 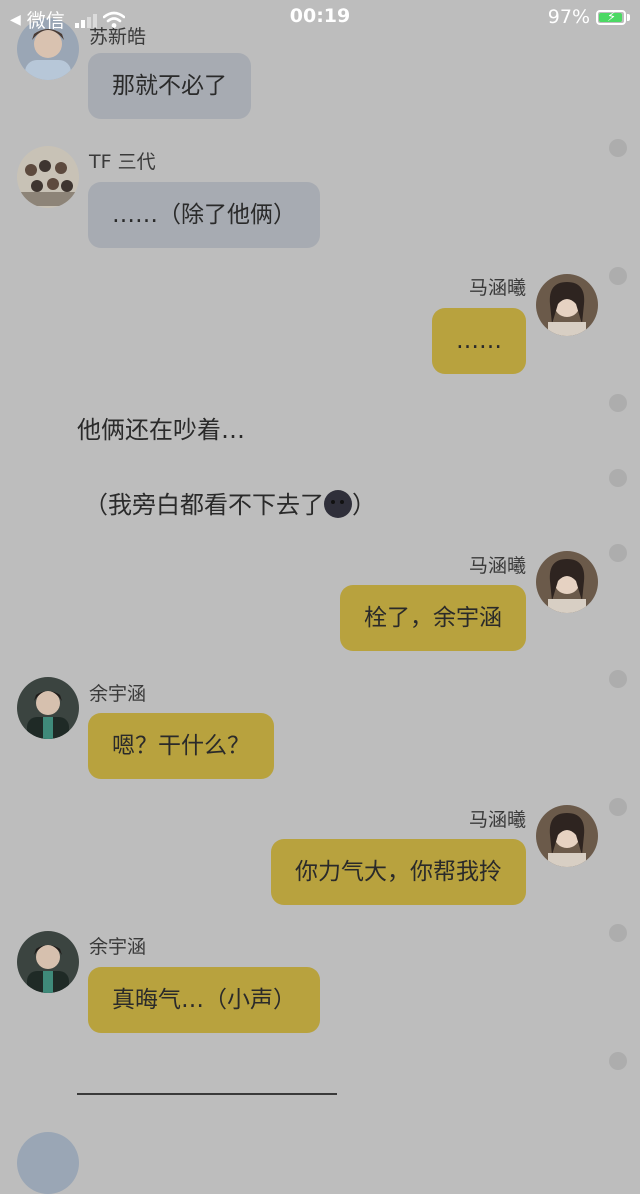 What do you see at coordinates (611, 17) in the screenshot?
I see `battery-icon: ⚡` at bounding box center [611, 17].